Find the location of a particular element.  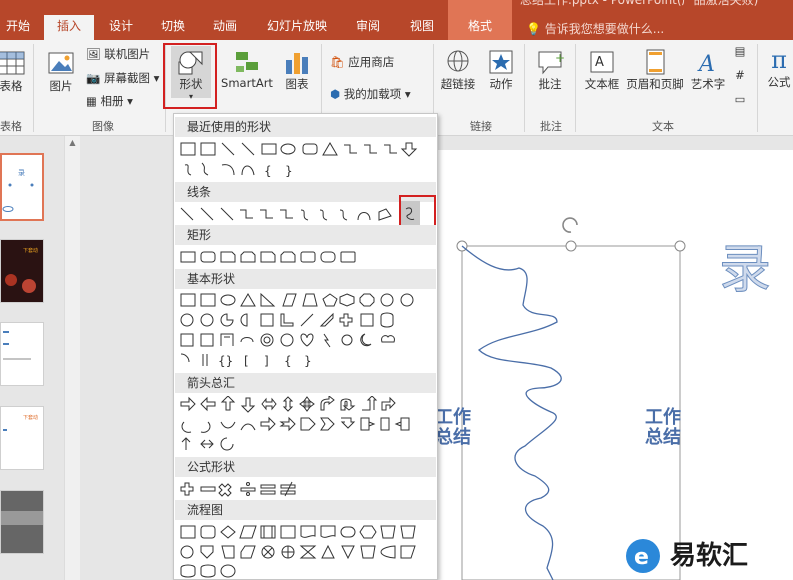

object-button: ▭ is located at coordinates (740, 99).